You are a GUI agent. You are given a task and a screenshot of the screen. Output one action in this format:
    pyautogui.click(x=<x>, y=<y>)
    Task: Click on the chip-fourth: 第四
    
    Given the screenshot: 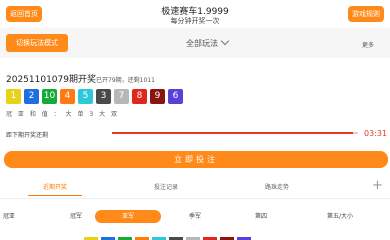 What is the action you would take?
    pyautogui.click(x=261, y=216)
    